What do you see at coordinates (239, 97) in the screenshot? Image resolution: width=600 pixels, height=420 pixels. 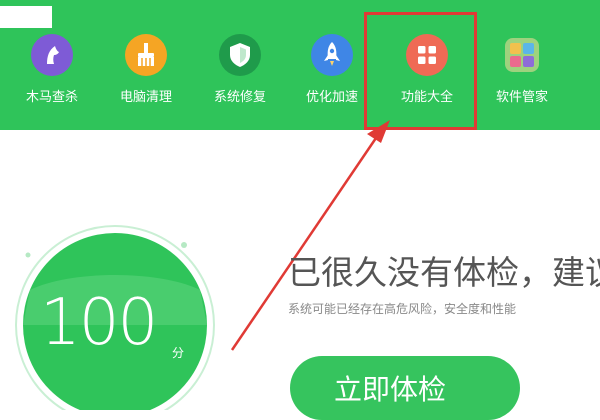 I see `tool-label: 系统修复` at bounding box center [239, 97].